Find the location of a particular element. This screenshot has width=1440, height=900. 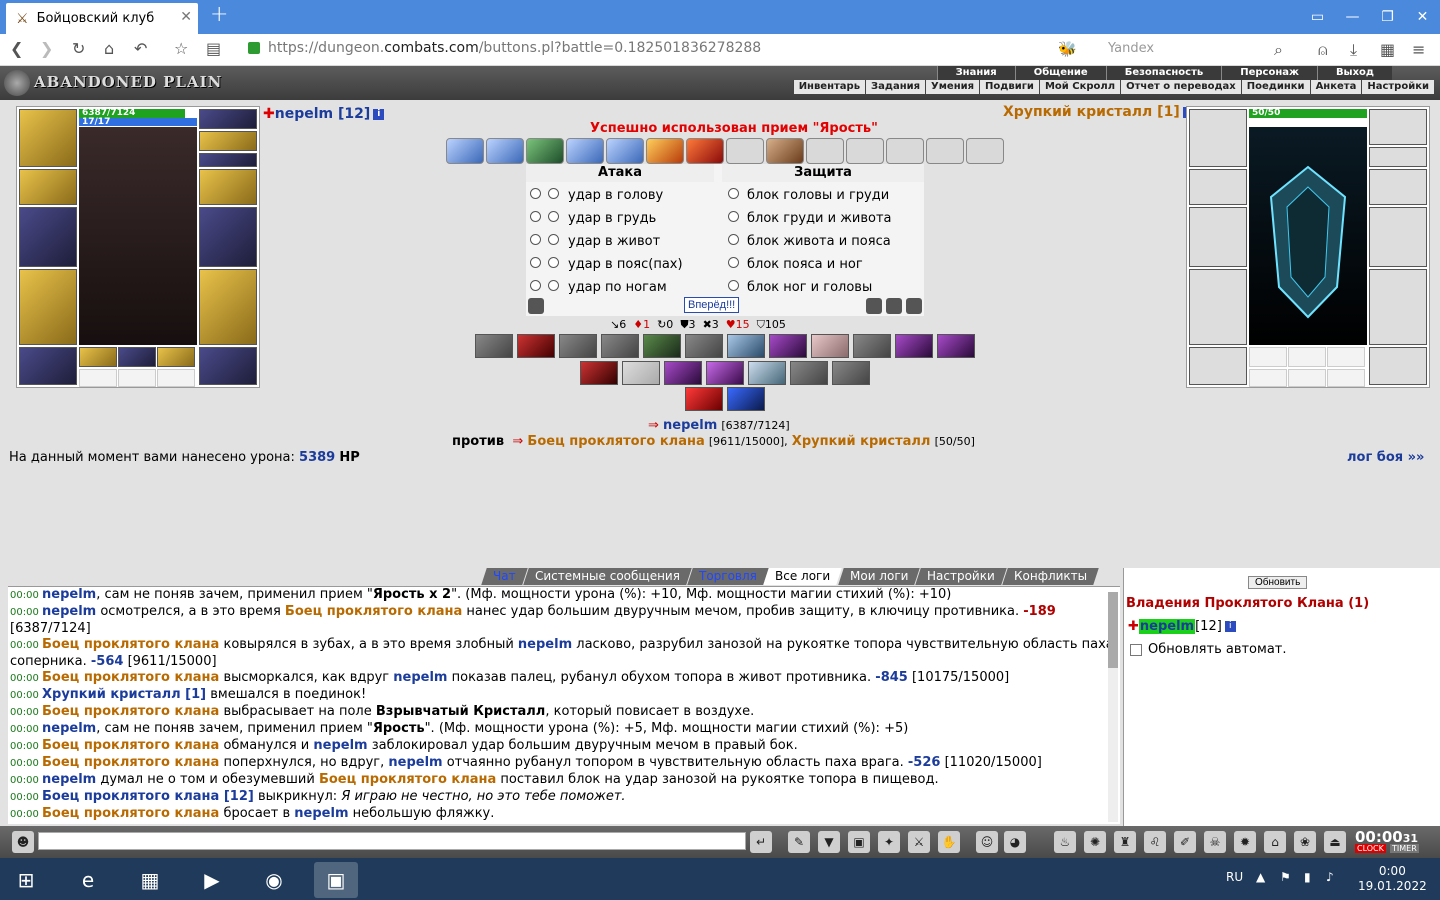

tab-chat: Чат is located at coordinates (504, 576).